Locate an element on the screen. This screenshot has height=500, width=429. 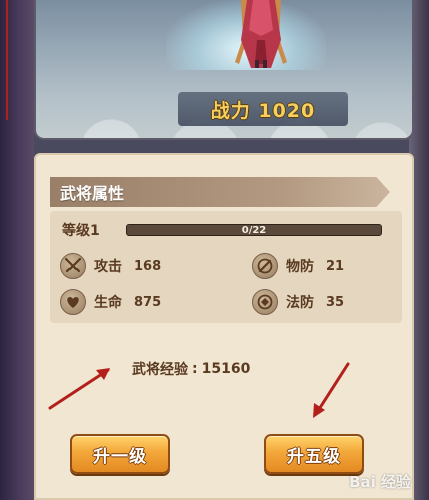
annotation-arrow-exp is located at coordinates (79, 389).